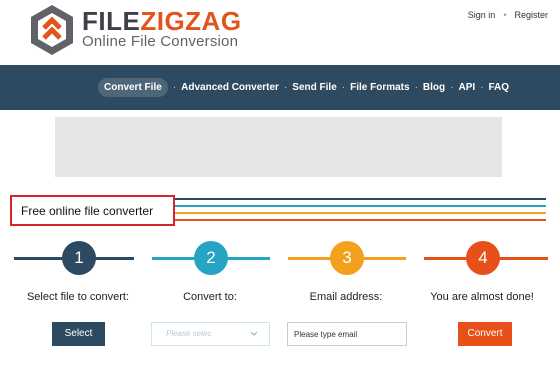 The image size is (560, 390). Describe the element at coordinates (254, 333) in the screenshot. I see `chevron-down-icon` at that location.